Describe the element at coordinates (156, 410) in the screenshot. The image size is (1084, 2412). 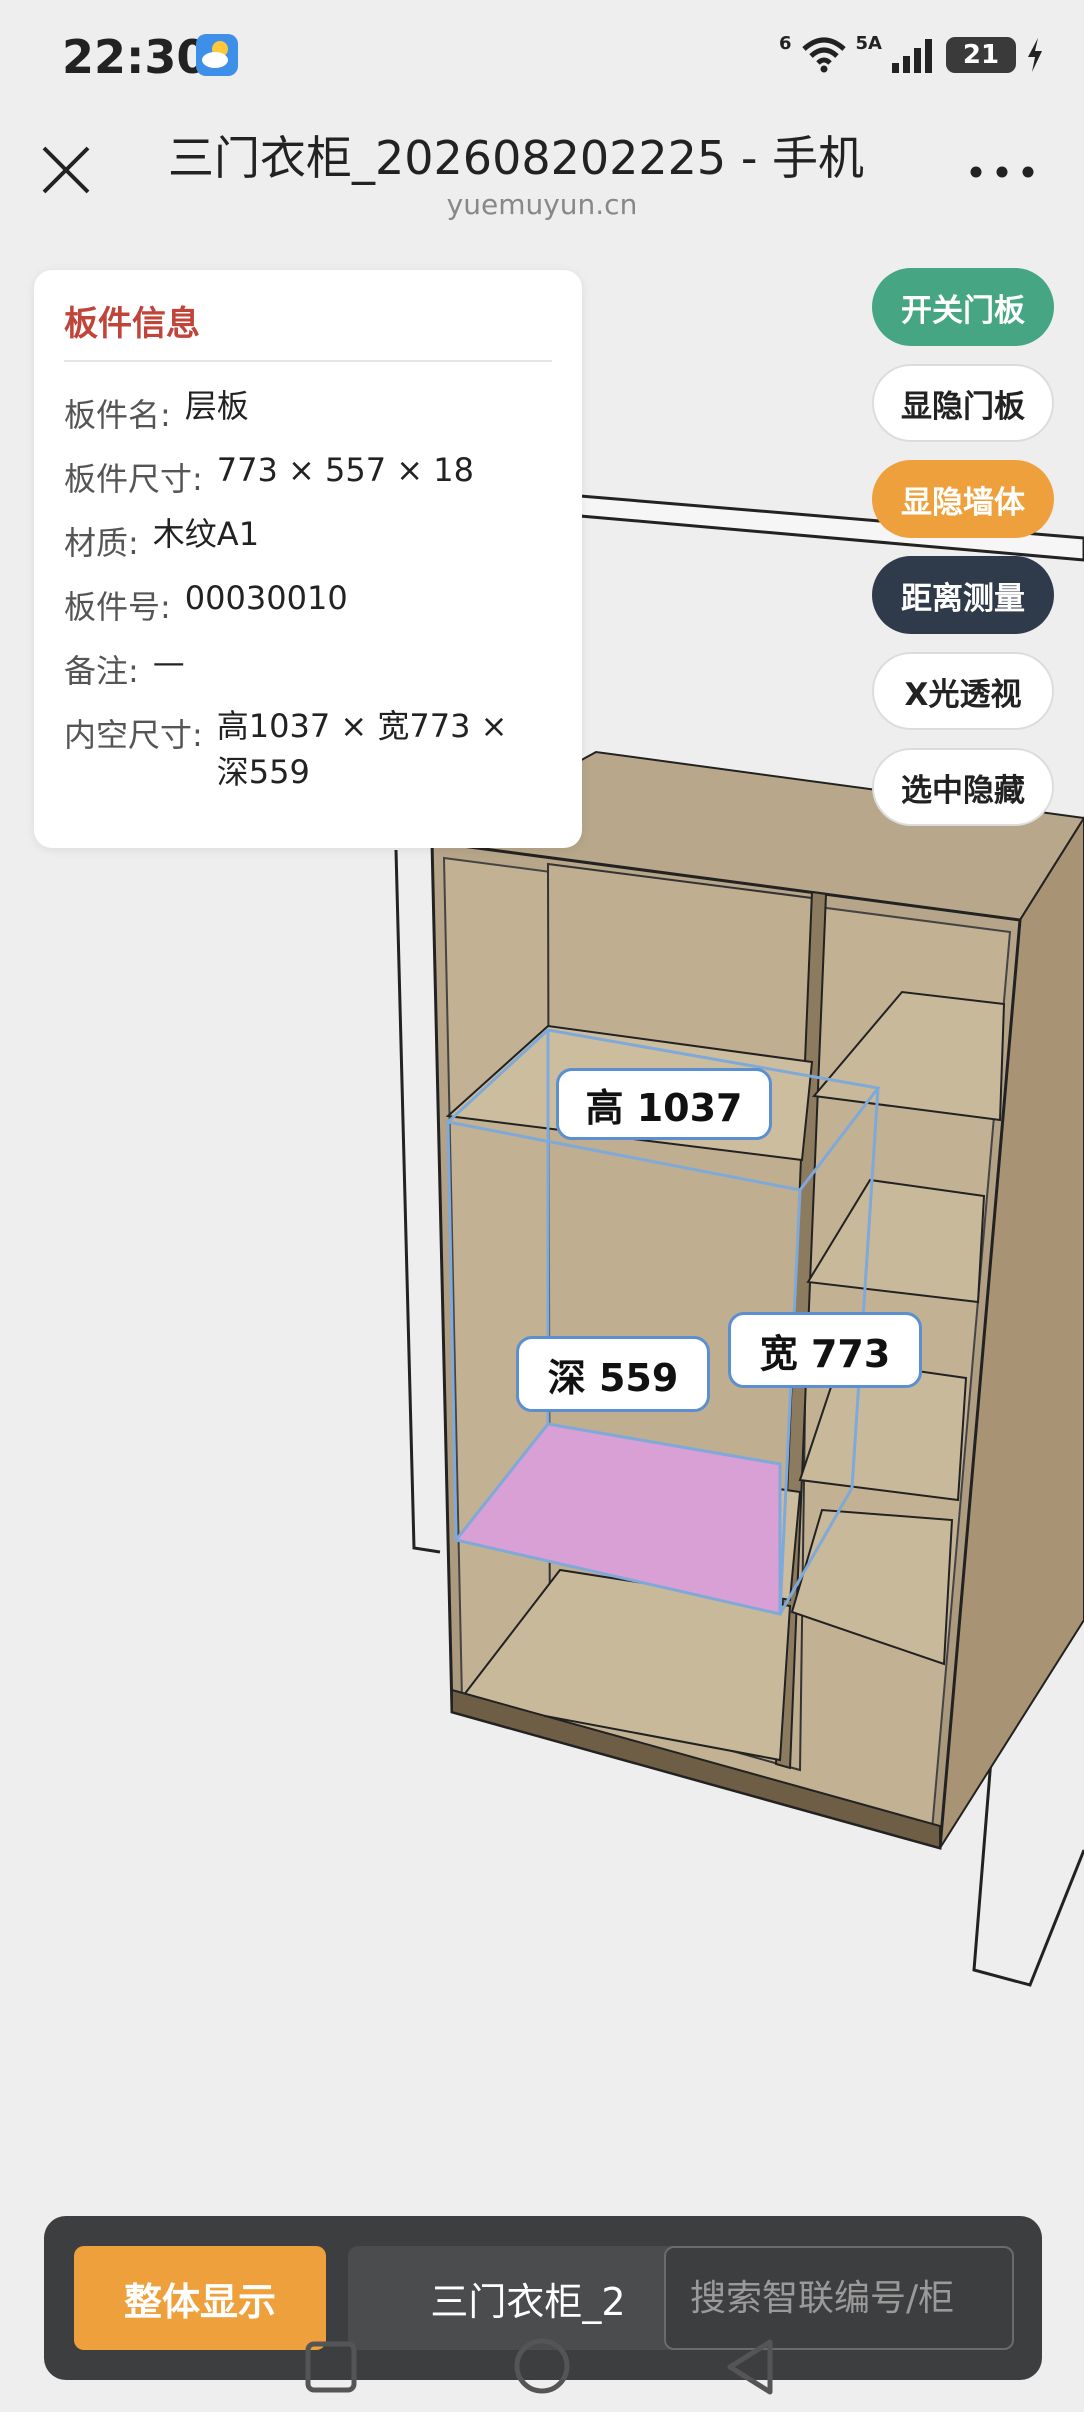
I see `info-row-name: 板件名: 层板` at that location.